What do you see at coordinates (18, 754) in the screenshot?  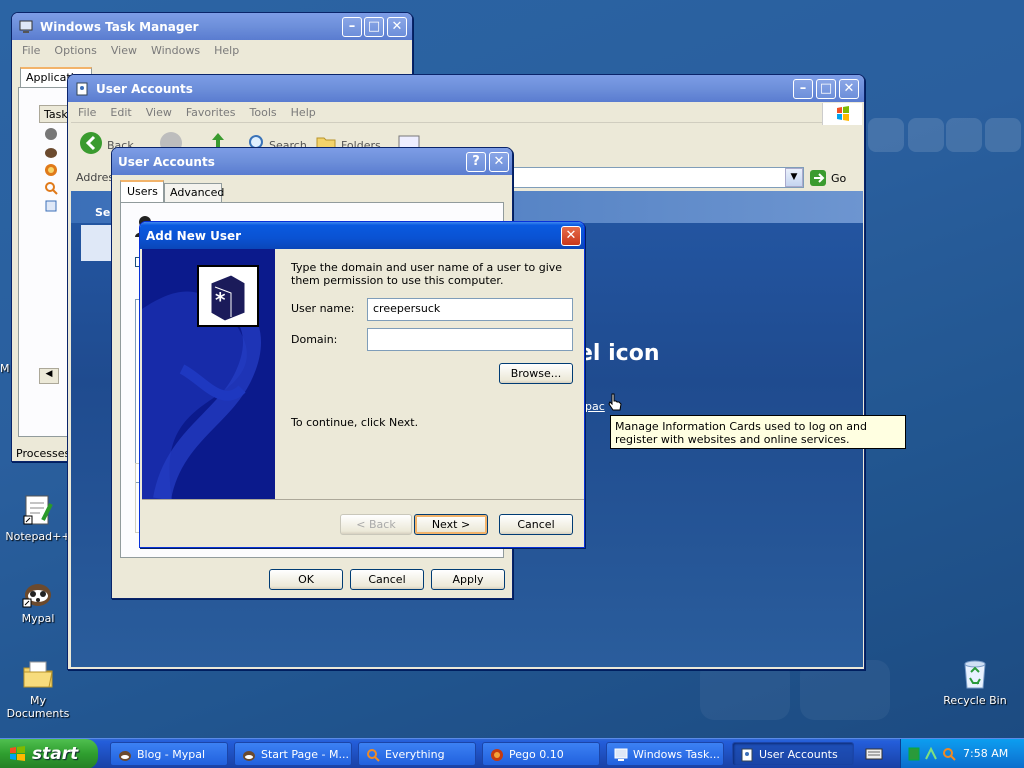 I see `windows-flag-icon` at bounding box center [18, 754].